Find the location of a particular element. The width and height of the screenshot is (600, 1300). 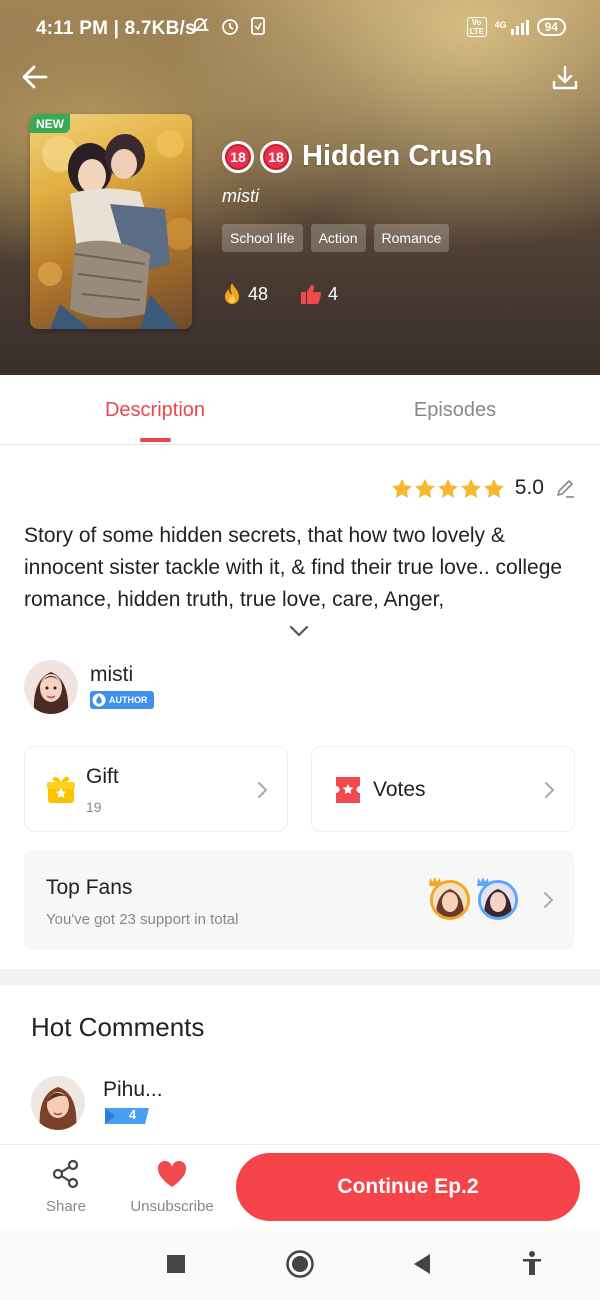

comment-item: Pihu... 4 is located at coordinates (97, 1103).